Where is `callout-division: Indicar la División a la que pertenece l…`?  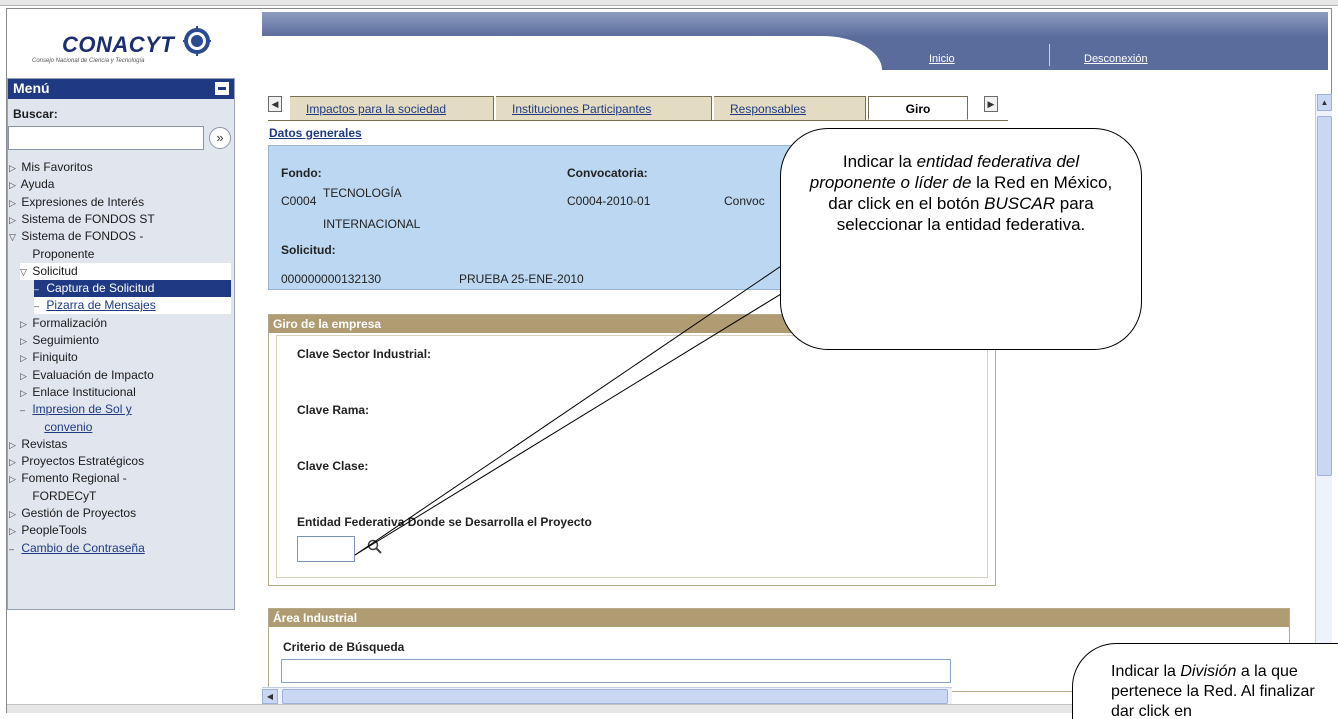 callout-division: Indicar la División a la que pertenece l… is located at coordinates (1205, 681).